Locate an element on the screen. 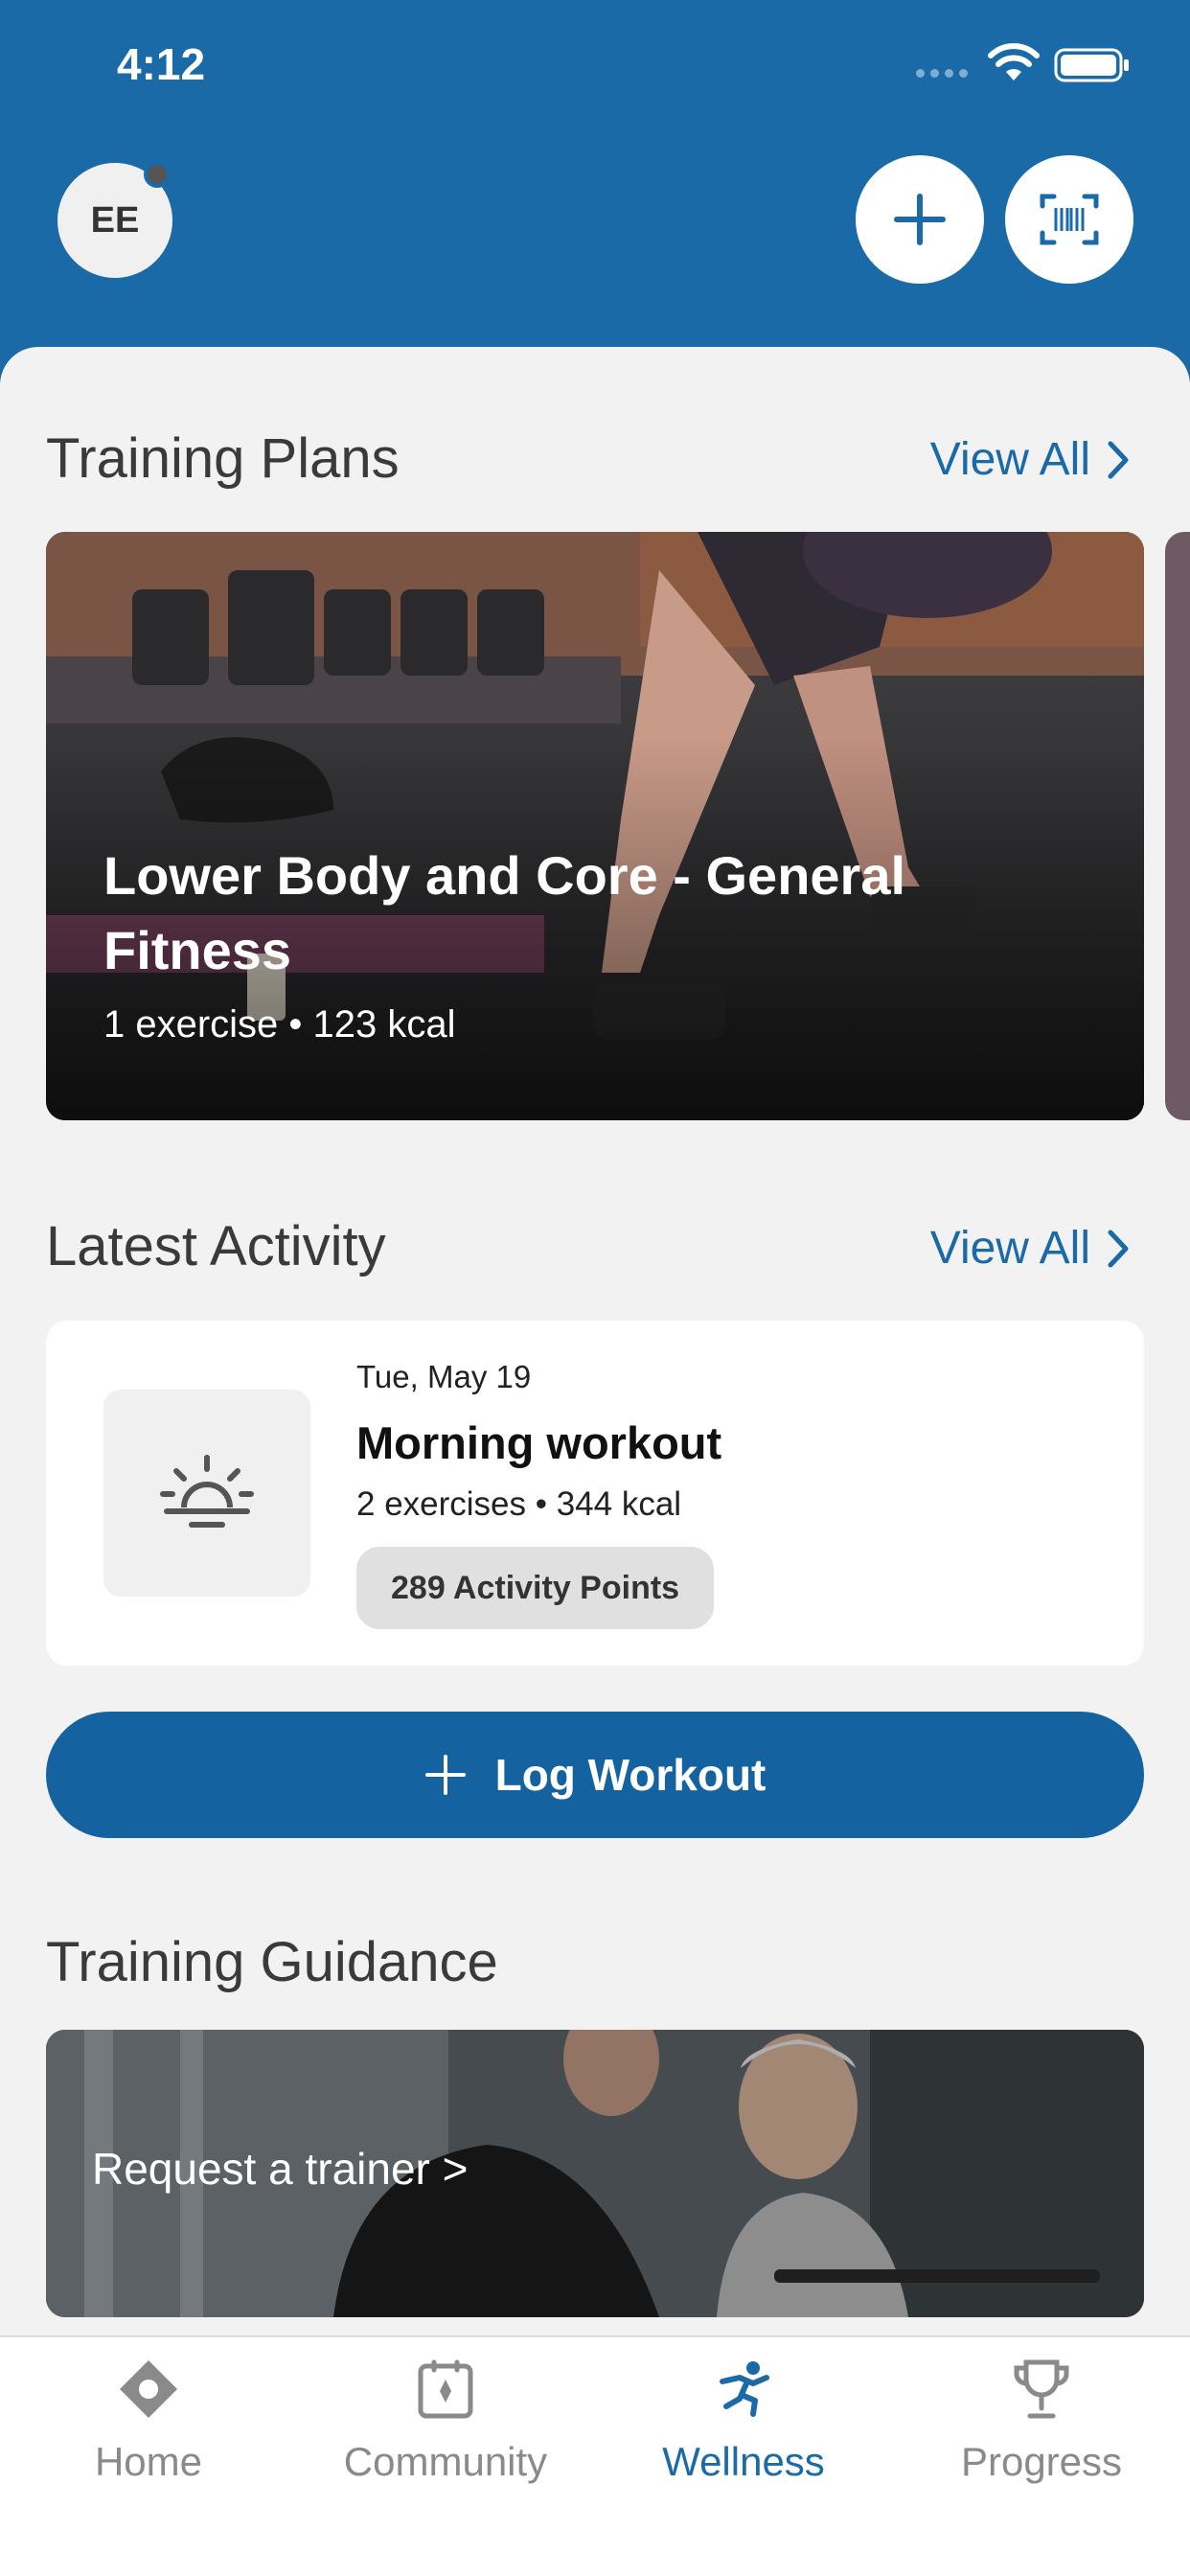 Image resolution: width=1190 pixels, height=2576 pixels. tab-label: Progress is located at coordinates (1041, 2461).